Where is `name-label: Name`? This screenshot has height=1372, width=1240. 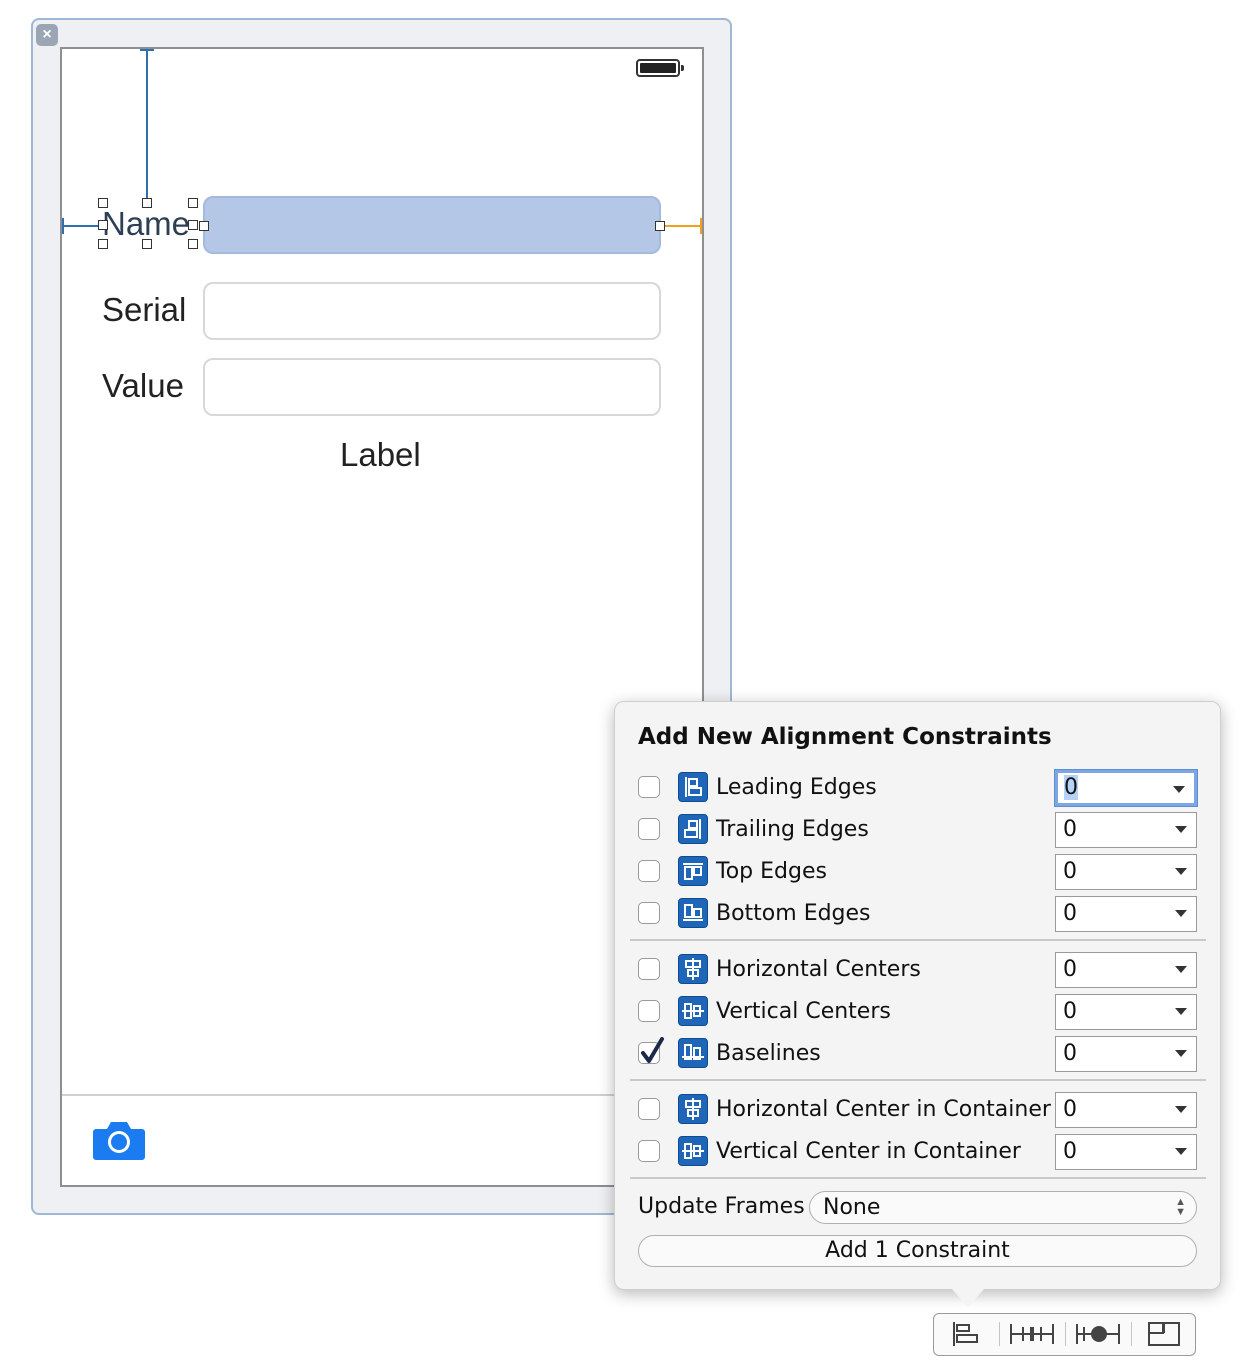 name-label: Name is located at coordinates (146, 223).